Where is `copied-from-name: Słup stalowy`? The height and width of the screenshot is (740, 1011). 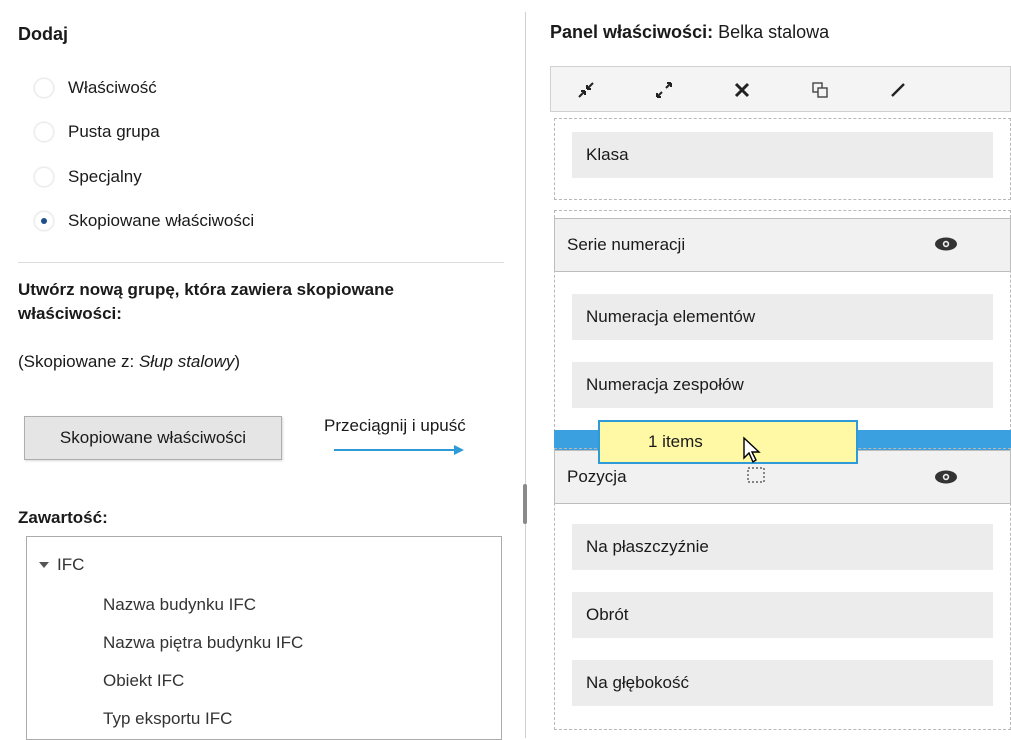 copied-from-name: Słup stalowy is located at coordinates (186, 361).